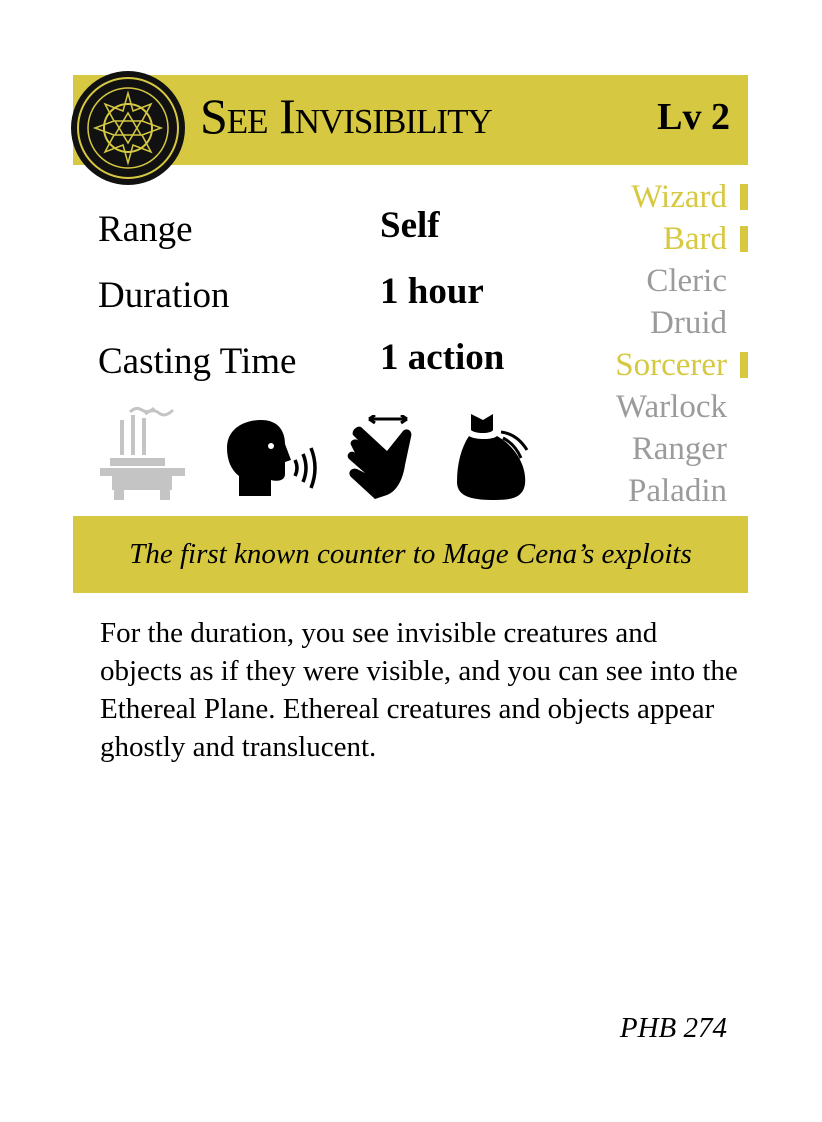 This screenshot has height=1122, width=822. What do you see at coordinates (145, 229) in the screenshot?
I see `range-label: Range` at bounding box center [145, 229].